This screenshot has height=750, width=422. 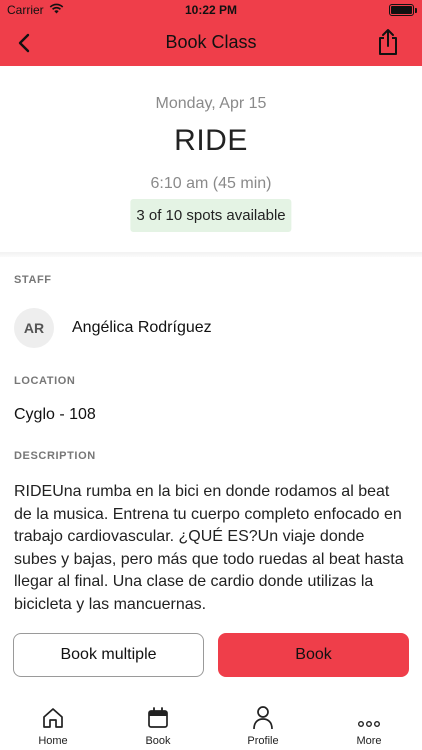 I want to click on battery-fill, so click(x=401, y=10).